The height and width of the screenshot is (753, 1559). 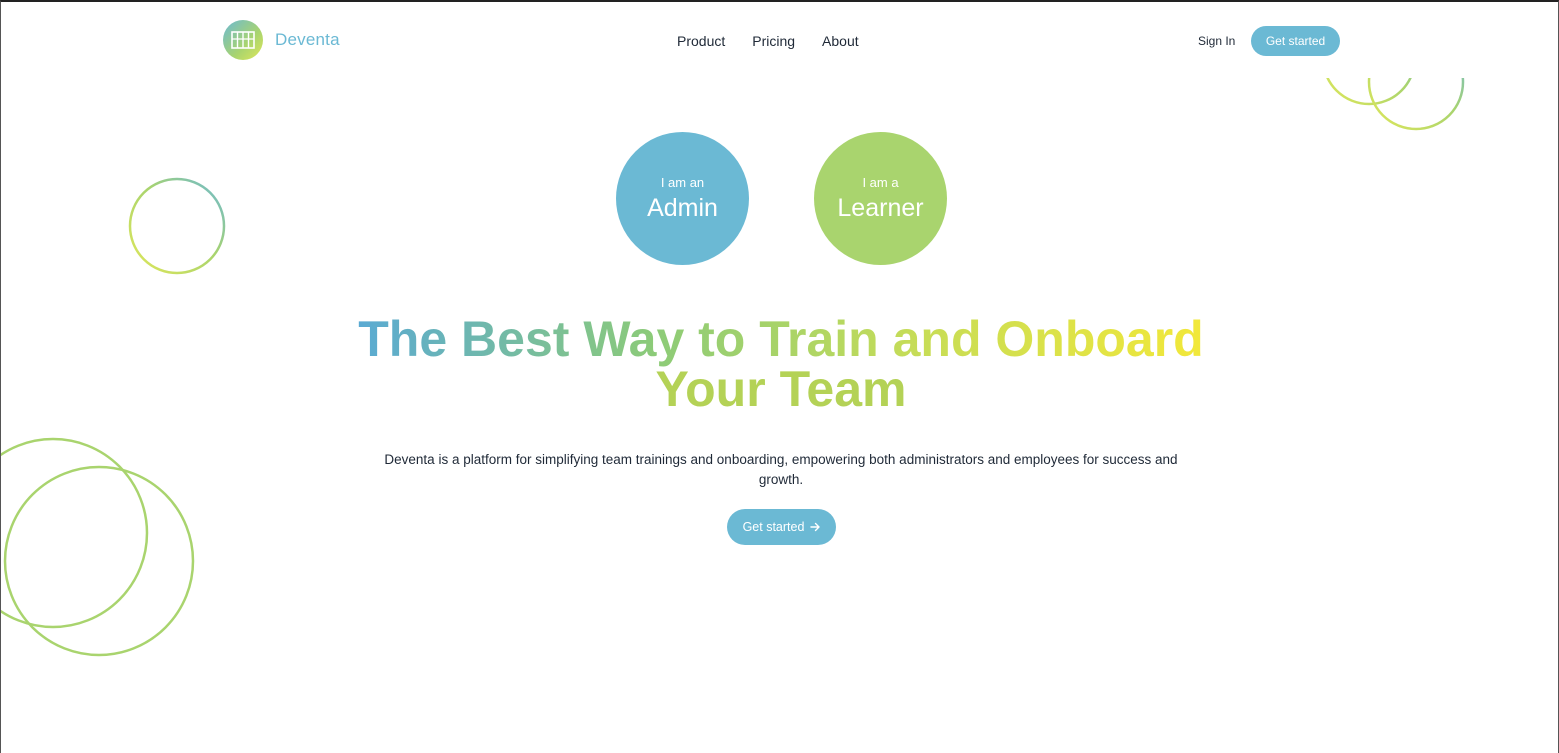 I want to click on sign-in-link: Sign In, so click(x=1216, y=41).